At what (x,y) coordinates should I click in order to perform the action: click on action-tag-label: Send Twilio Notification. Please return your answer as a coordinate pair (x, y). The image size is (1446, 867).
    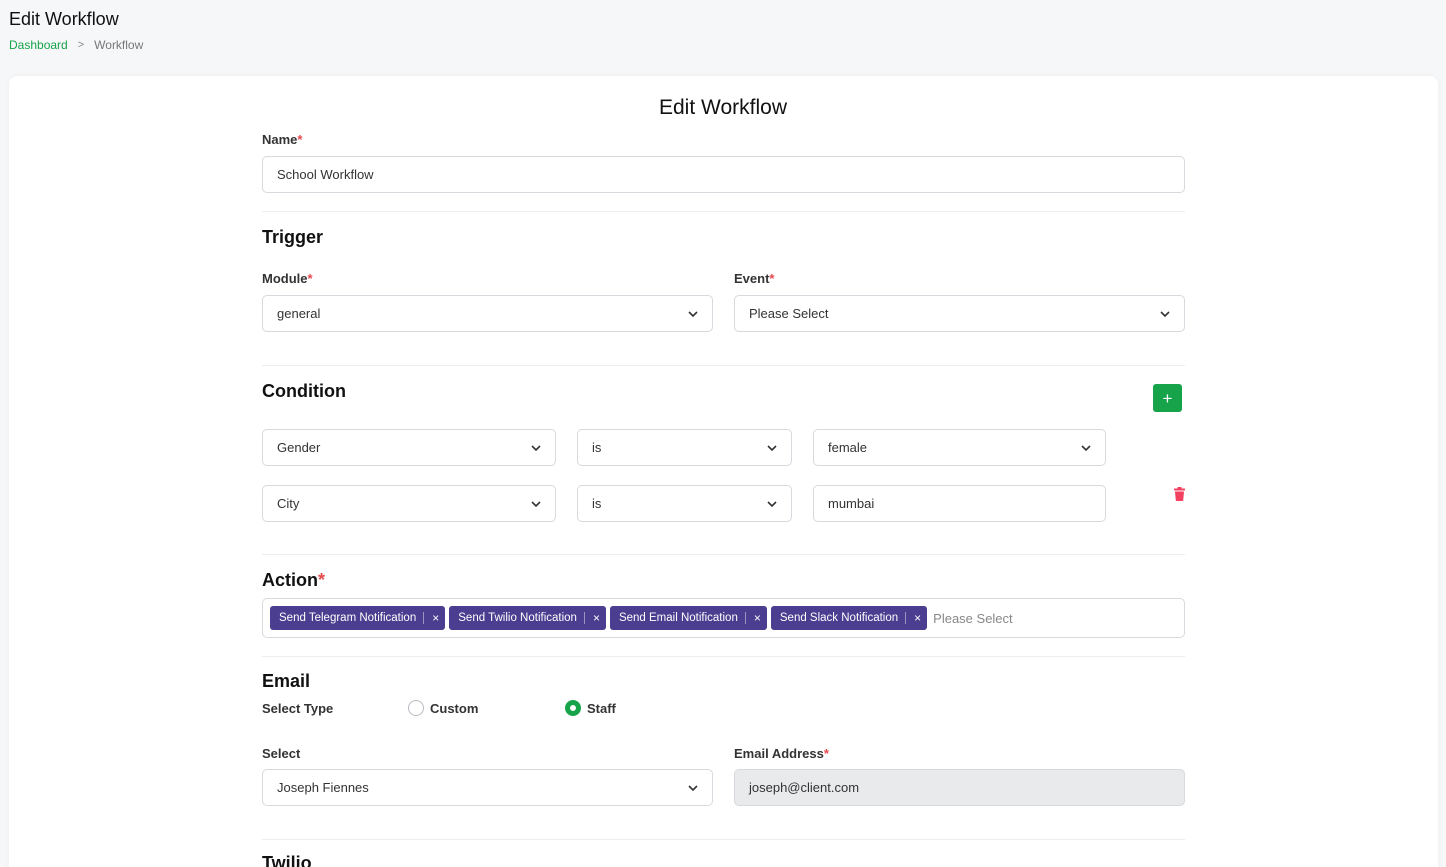
    Looking at the image, I should click on (517, 618).